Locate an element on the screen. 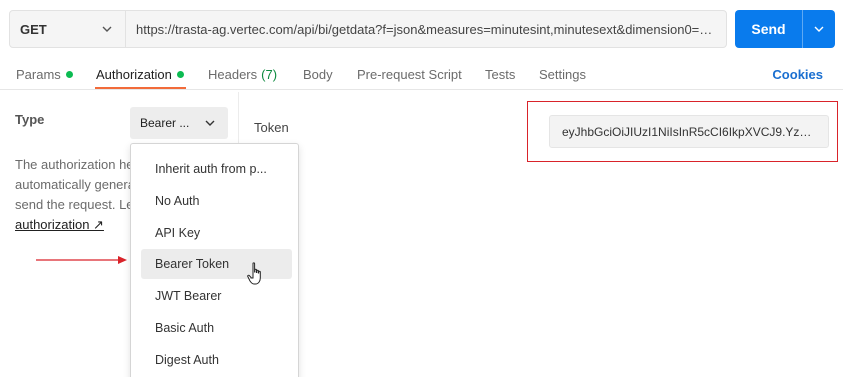 This screenshot has height=377, width=843. tab-label: Headers is located at coordinates (233, 74).